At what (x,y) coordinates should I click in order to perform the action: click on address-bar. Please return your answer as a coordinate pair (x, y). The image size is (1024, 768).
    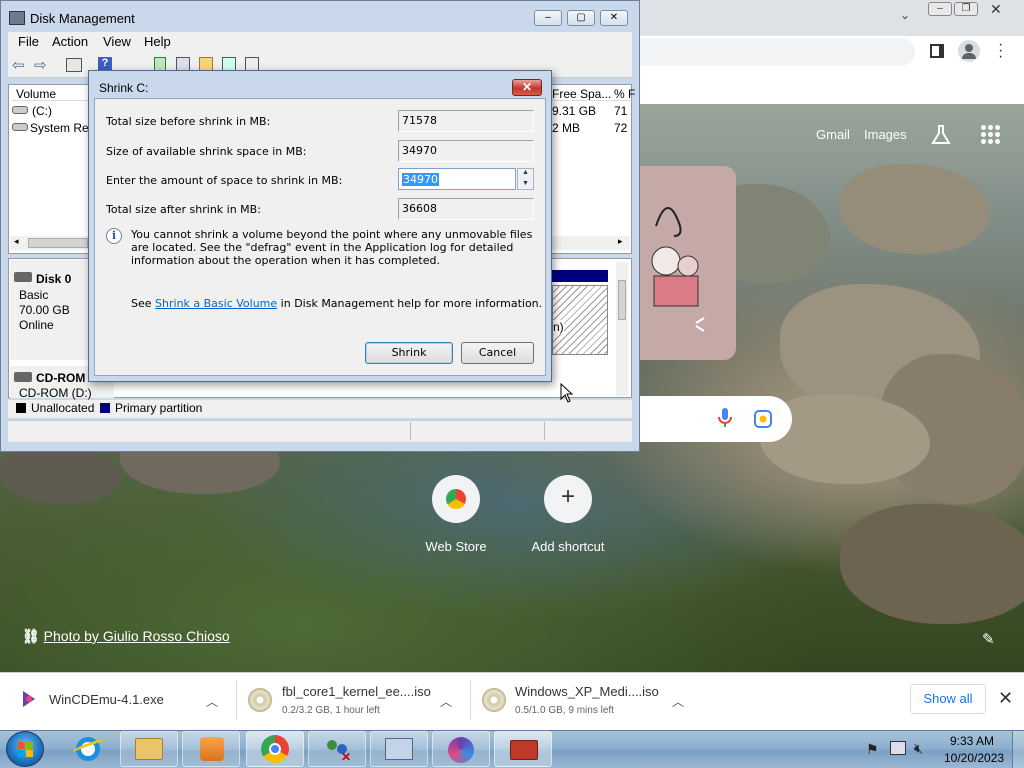
    Looking at the image, I should click on (757, 52).